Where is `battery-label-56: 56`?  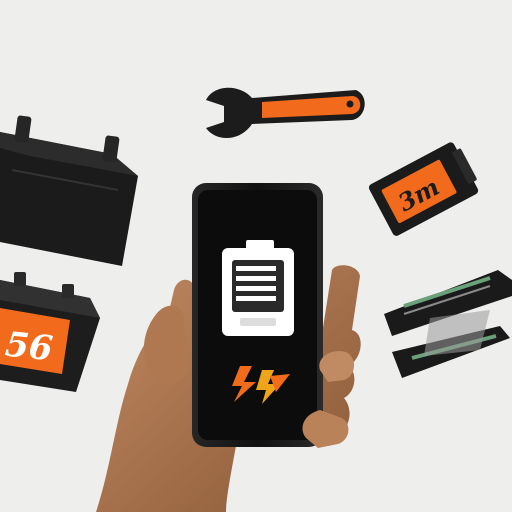 battery-label-56: 56 is located at coordinates (28, 347).